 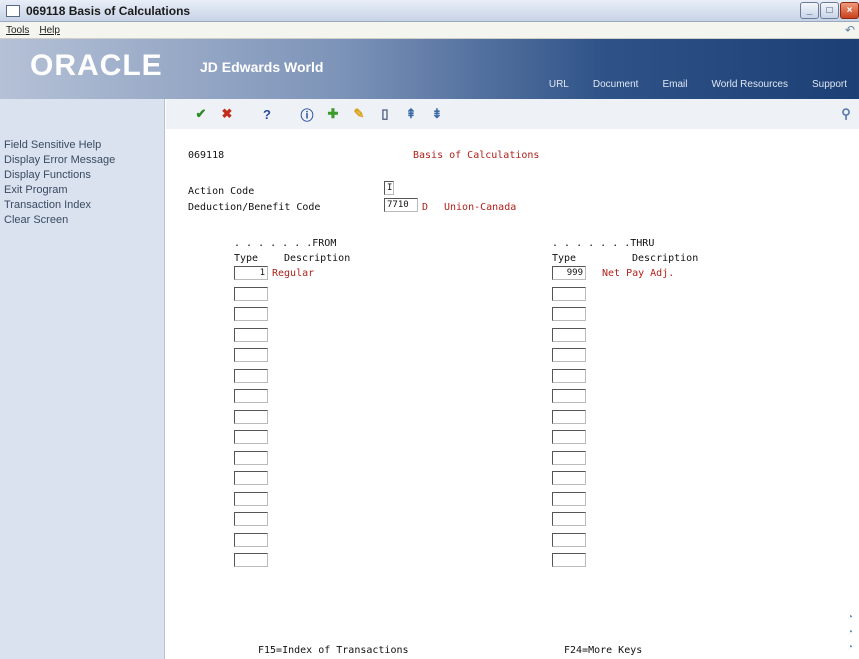 What do you see at coordinates (603, 243) in the screenshot?
I see `thru-header: . . . . . . .THRU` at bounding box center [603, 243].